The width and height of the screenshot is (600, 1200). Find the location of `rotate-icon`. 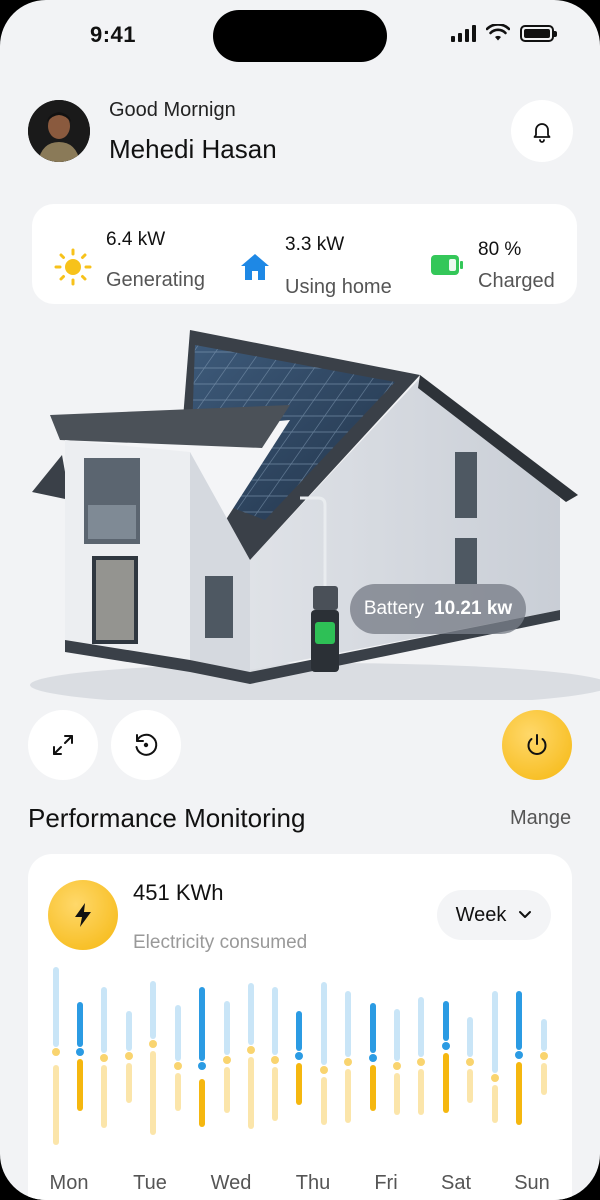

rotate-icon is located at coordinates (146, 744).